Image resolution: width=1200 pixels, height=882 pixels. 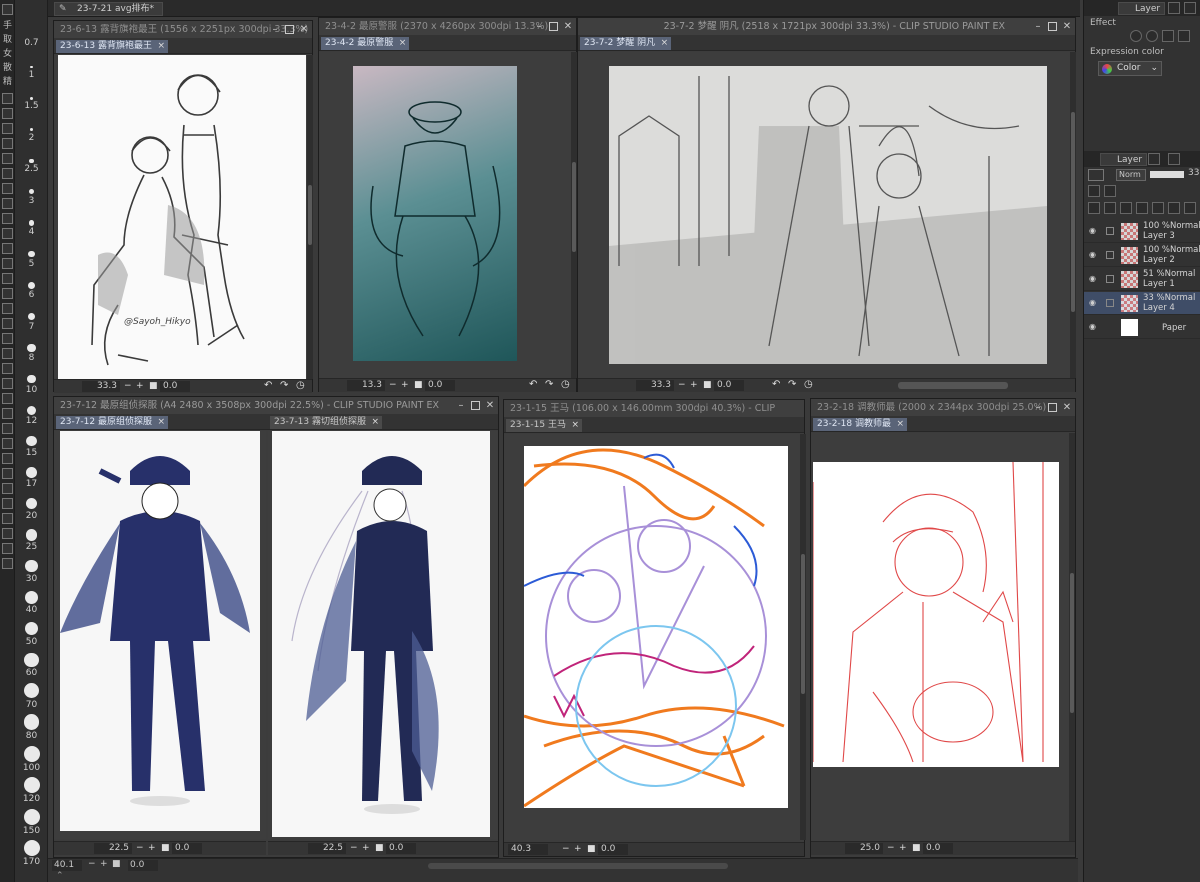 What do you see at coordinates (366, 385) in the screenshot?
I see `zoom-field: 13.3` at bounding box center [366, 385].